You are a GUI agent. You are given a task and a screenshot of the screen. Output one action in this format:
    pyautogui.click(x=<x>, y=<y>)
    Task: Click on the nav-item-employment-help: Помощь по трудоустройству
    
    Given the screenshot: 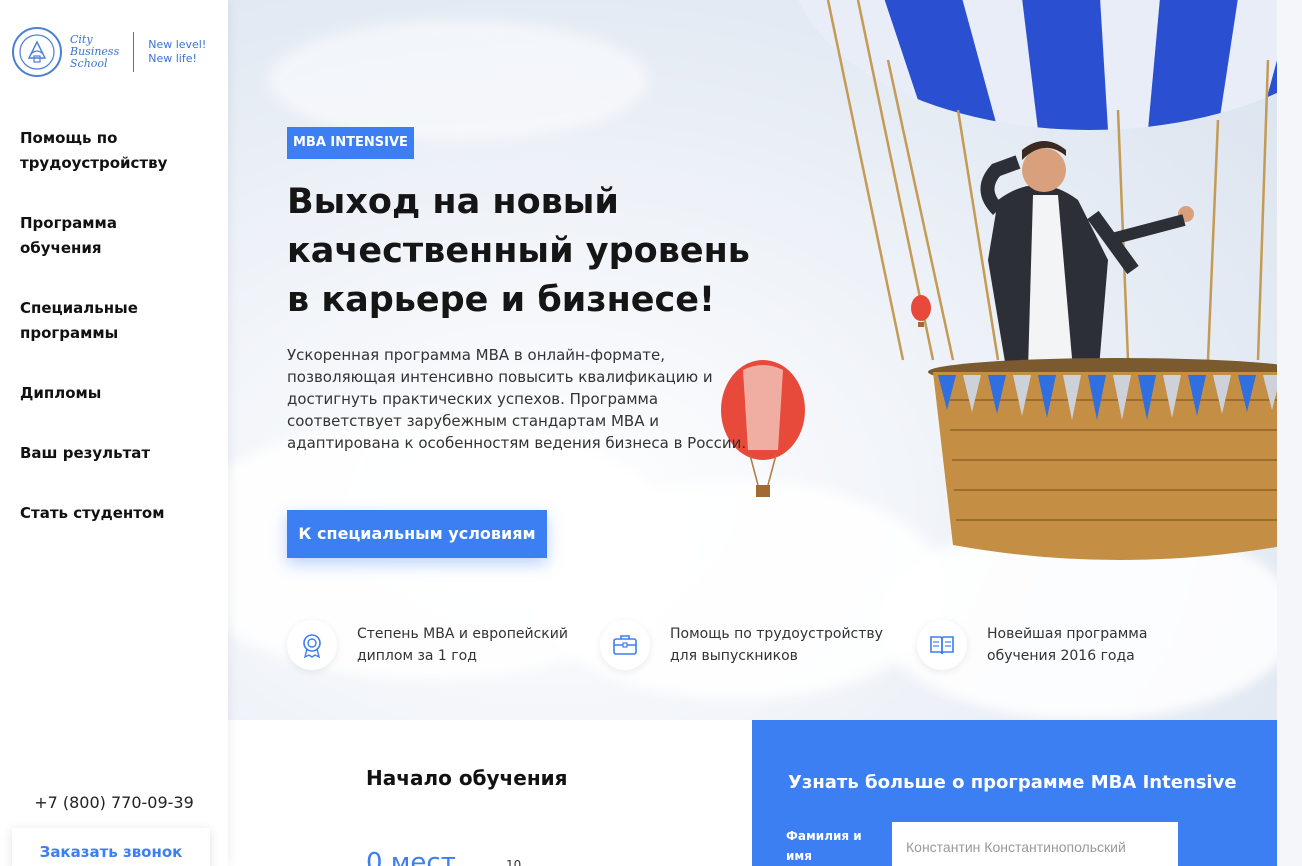 What is the action you would take?
    pyautogui.click(x=95, y=151)
    